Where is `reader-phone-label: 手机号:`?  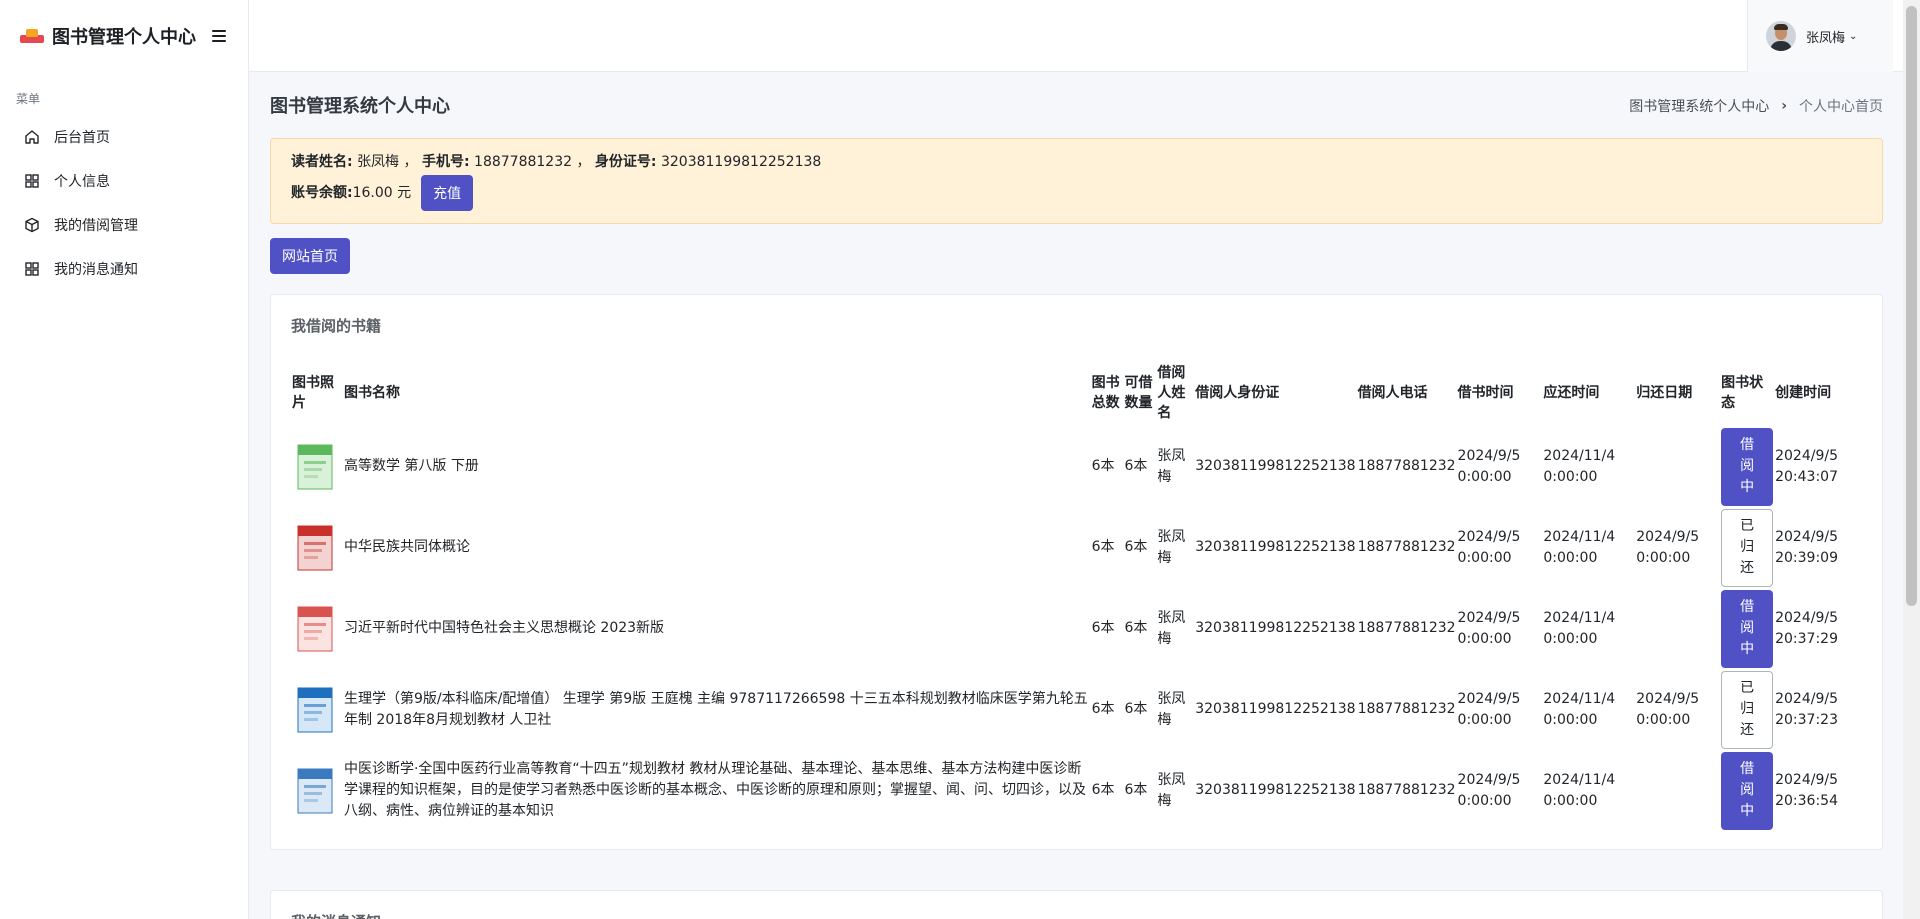 reader-phone-label: 手机号: is located at coordinates (445, 162).